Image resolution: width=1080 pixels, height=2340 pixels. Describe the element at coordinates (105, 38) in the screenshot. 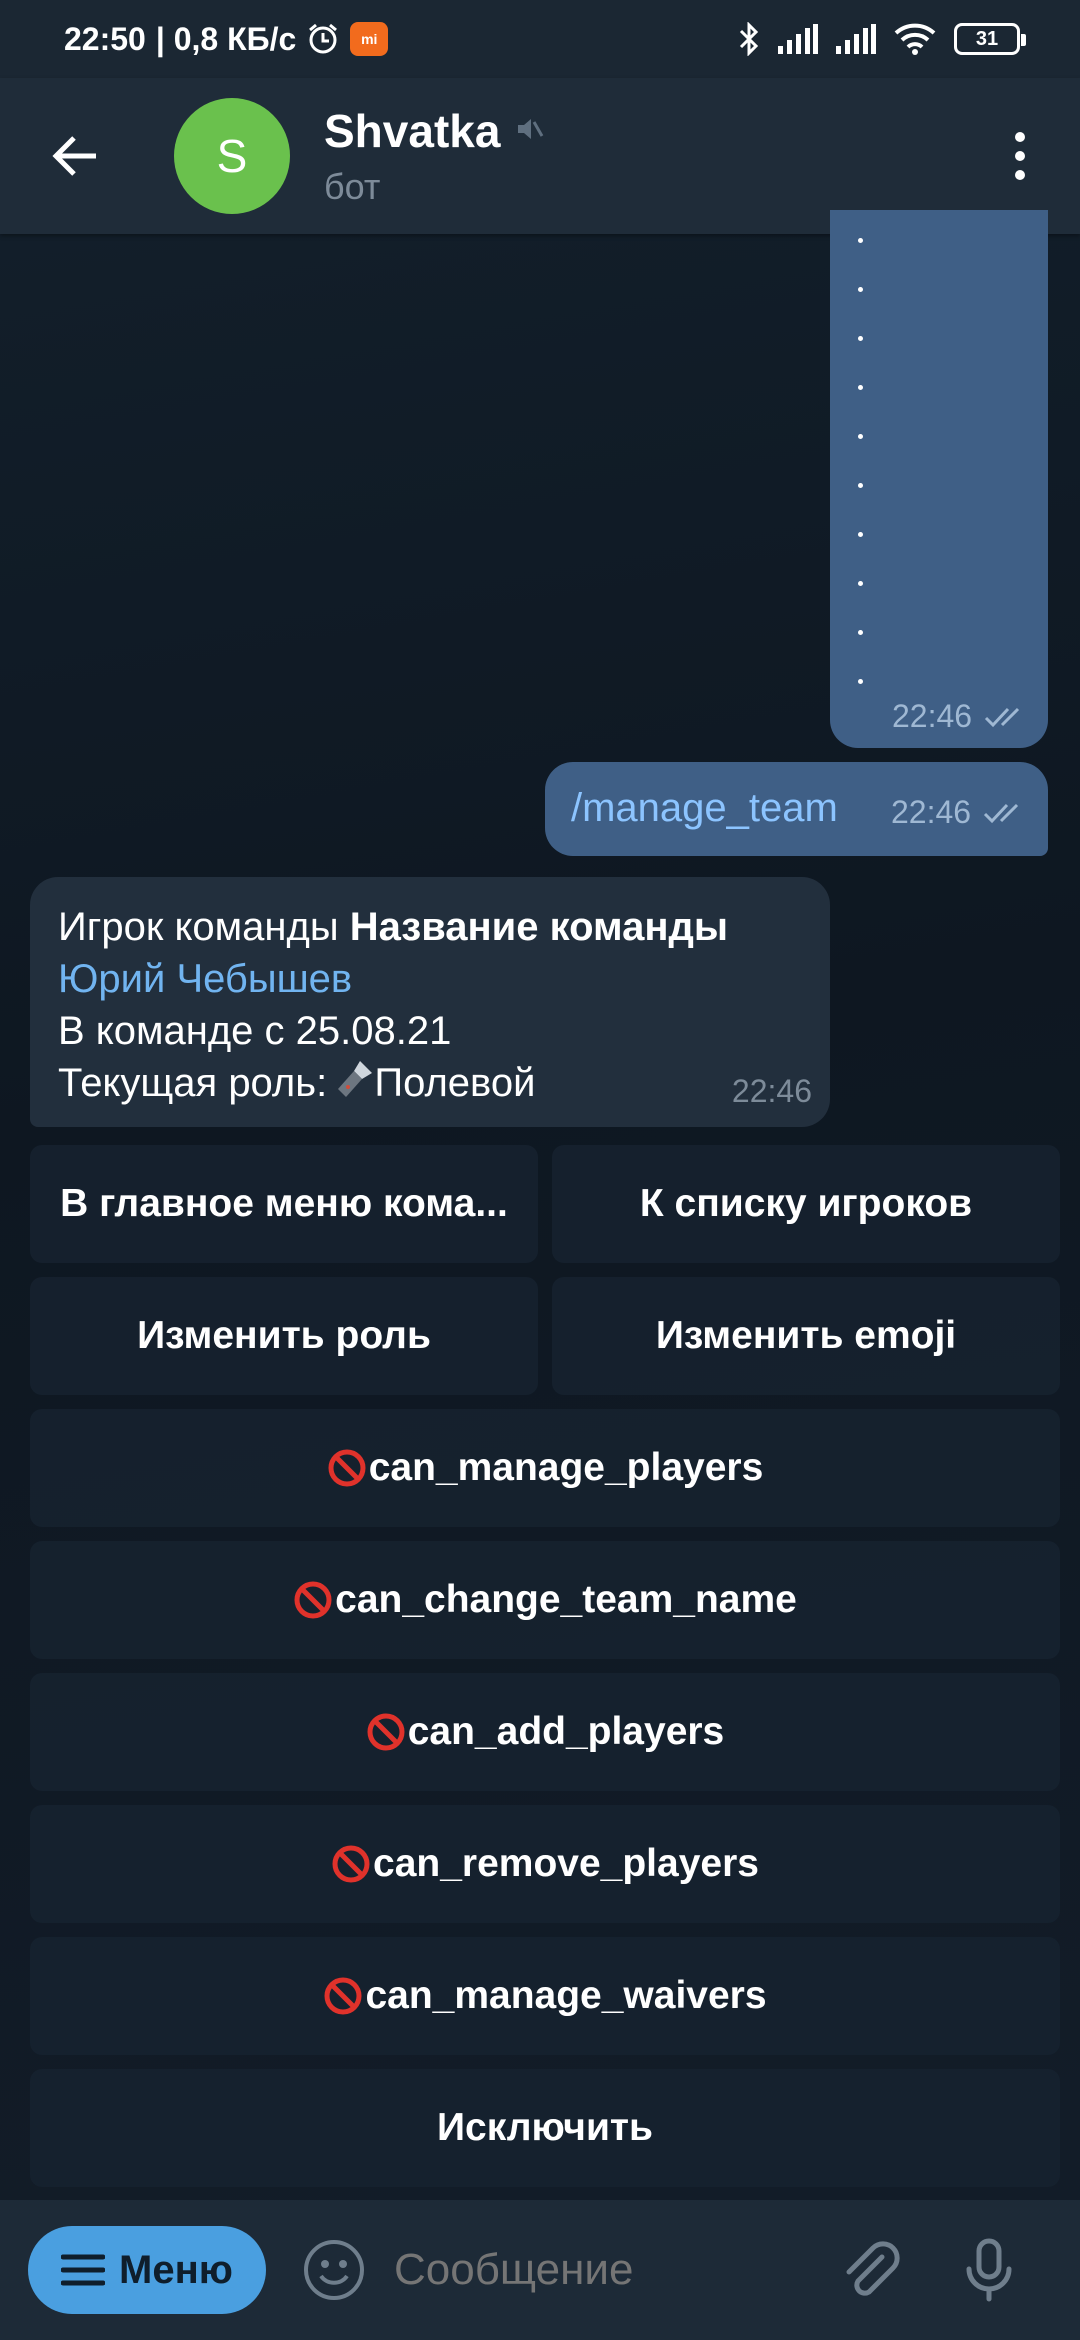

I see `status-time: 22:50` at that location.